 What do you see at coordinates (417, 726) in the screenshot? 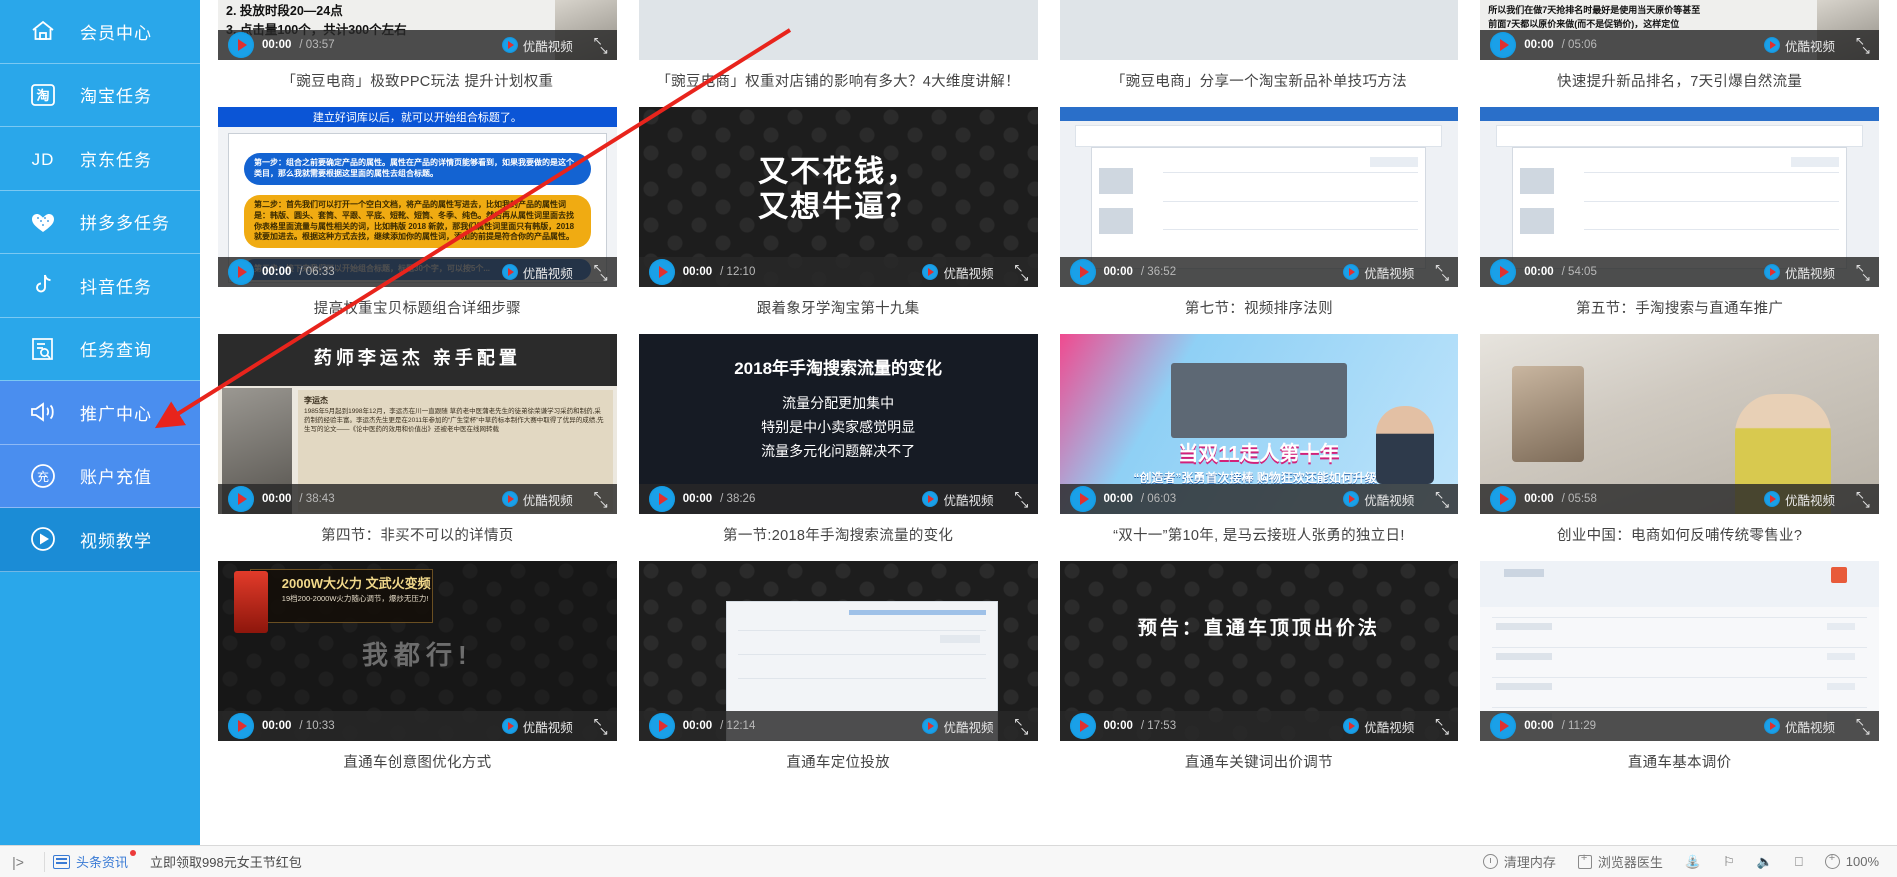
I see `video-control-bar: 00:00 / 10:33 优酷视频` at bounding box center [417, 726].